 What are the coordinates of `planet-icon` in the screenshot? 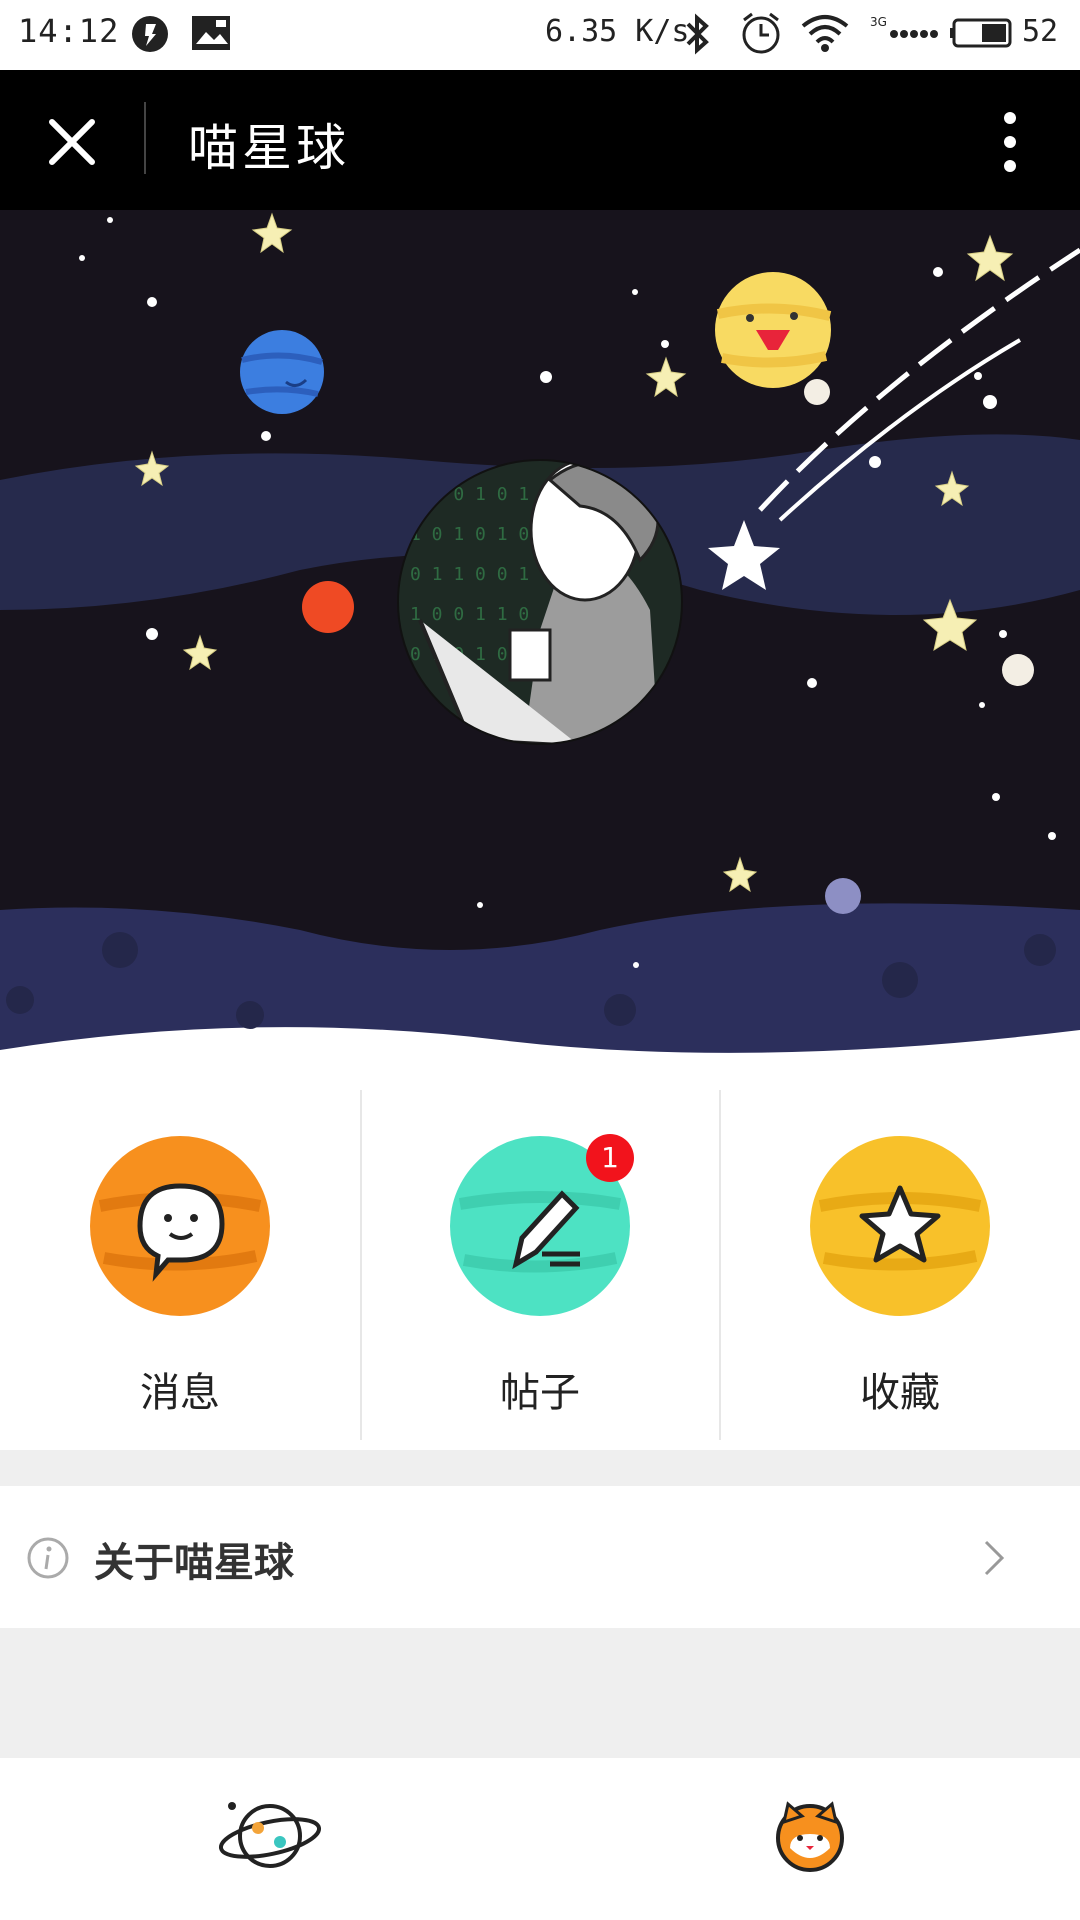 It's located at (270, 1836).